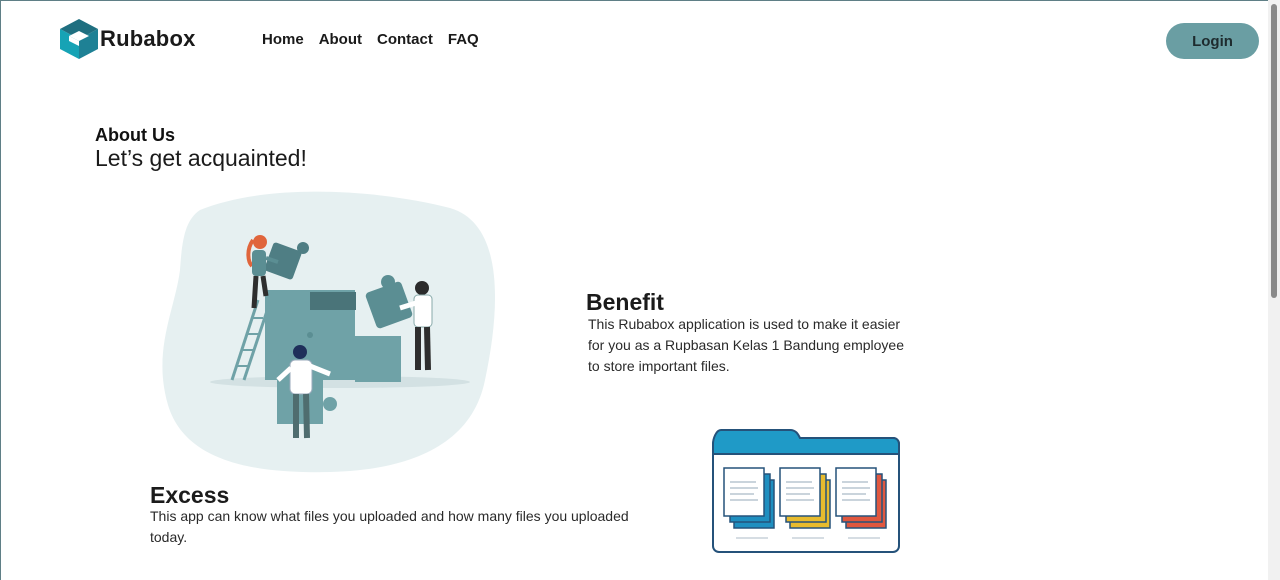 This screenshot has width=1280, height=580. What do you see at coordinates (1212, 41) in the screenshot?
I see `login-button: Login` at bounding box center [1212, 41].